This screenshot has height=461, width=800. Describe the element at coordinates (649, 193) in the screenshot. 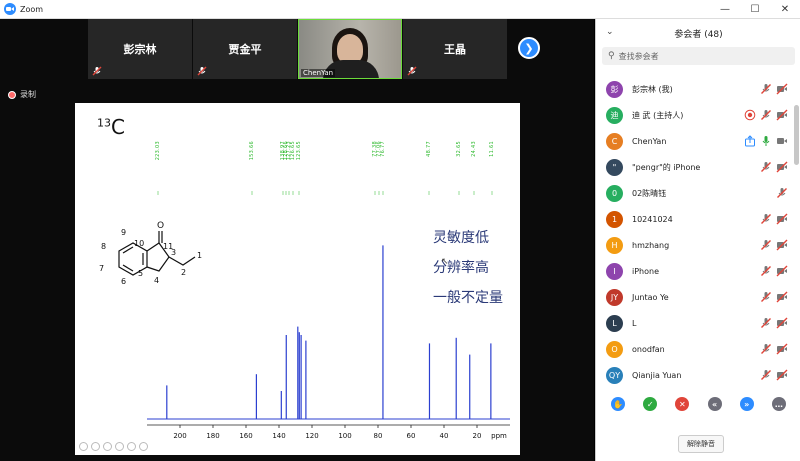

I see `participant-name: 02陈晴钰` at that location.